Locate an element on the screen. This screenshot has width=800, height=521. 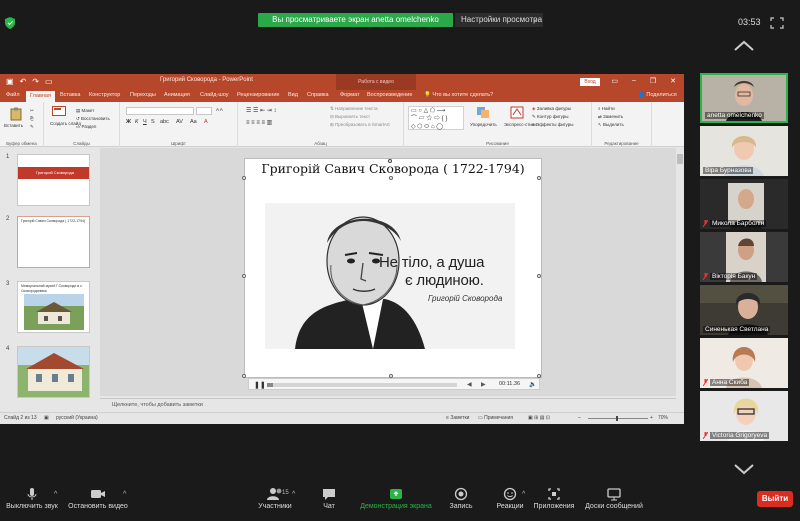
change-case-icon: Aa is located at coordinates (193, 122).